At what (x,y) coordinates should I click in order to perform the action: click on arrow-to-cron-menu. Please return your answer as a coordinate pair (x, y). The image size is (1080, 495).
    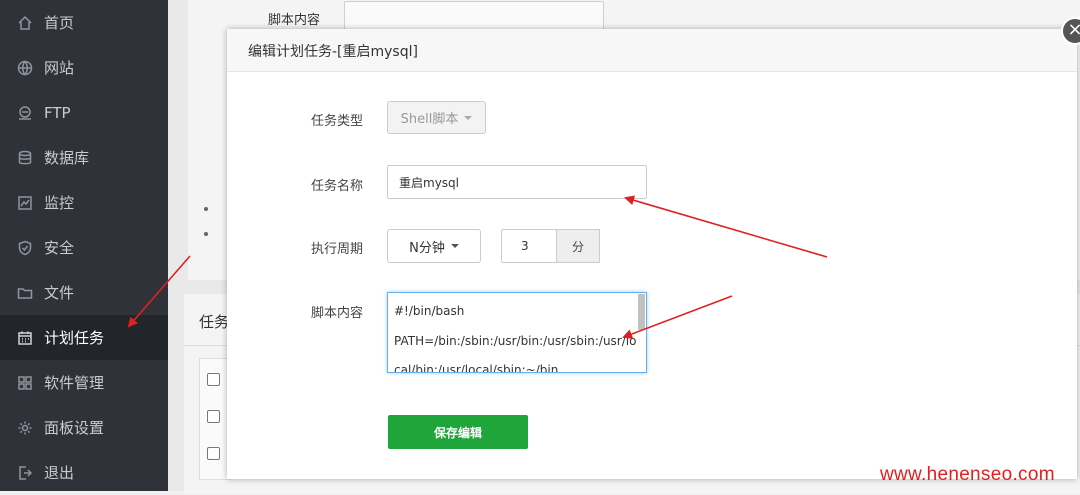
    Looking at the image, I should click on (159, 291).